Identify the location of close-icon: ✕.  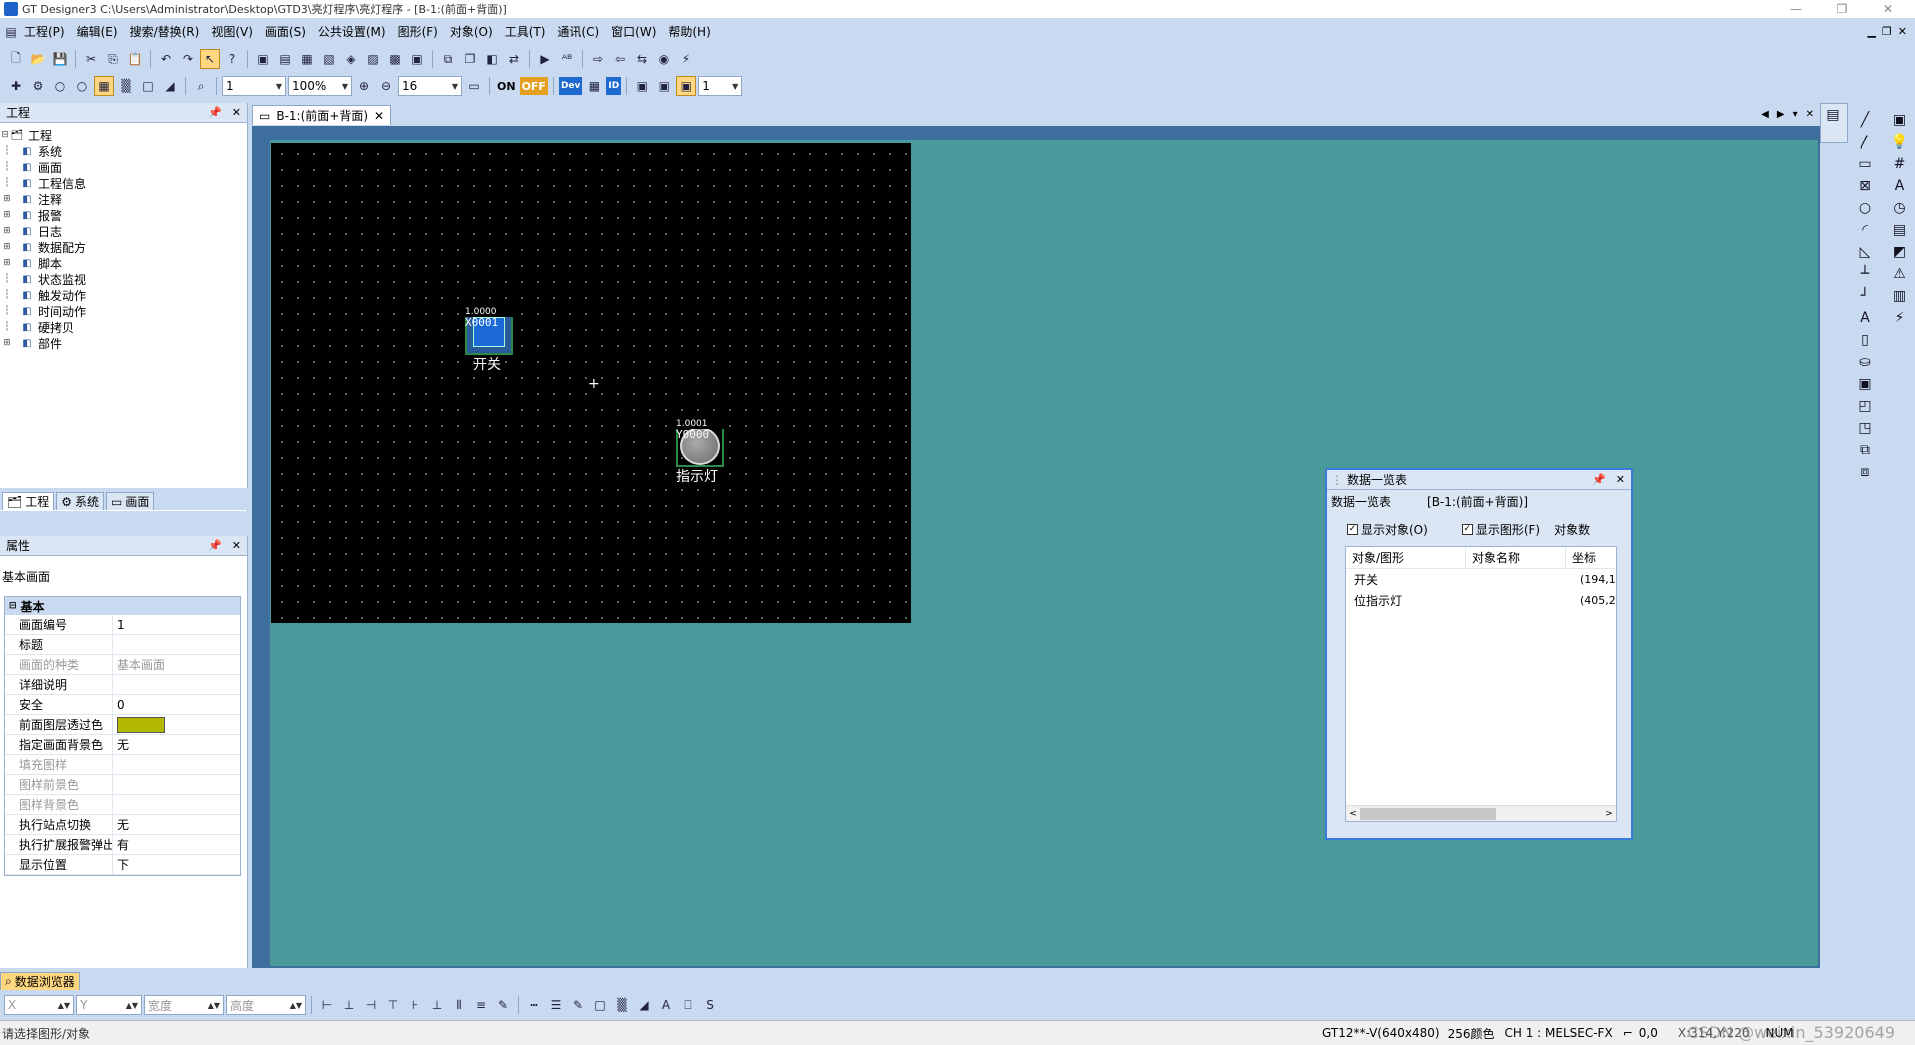
(1888, 9).